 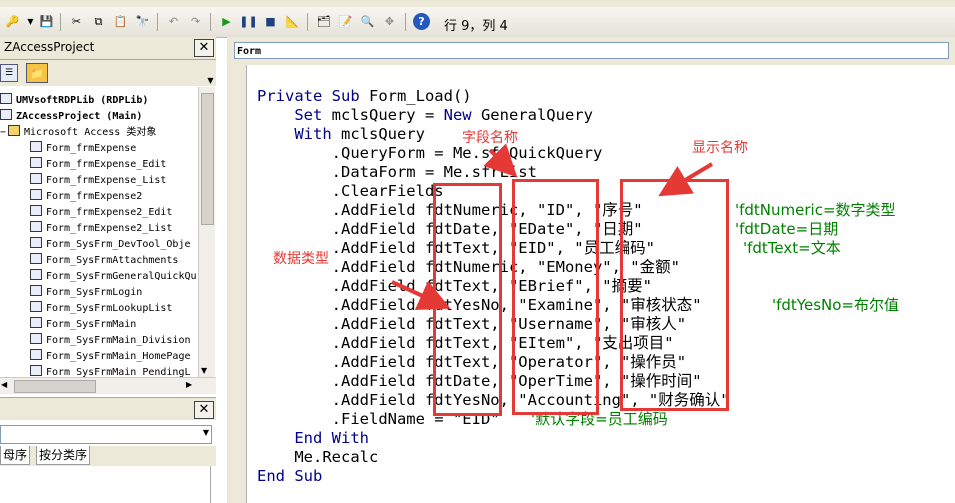 What do you see at coordinates (500, 160) in the screenshot?
I see `field-name-arrow` at bounding box center [500, 160].